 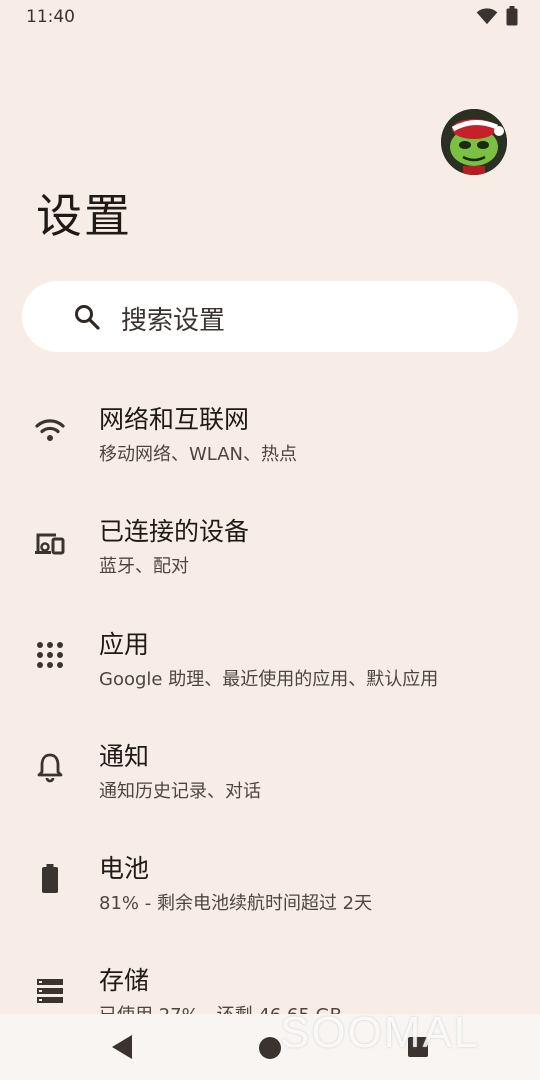 What do you see at coordinates (144, 566) in the screenshot?
I see `setting-subtitle: 蓝牙、配对` at bounding box center [144, 566].